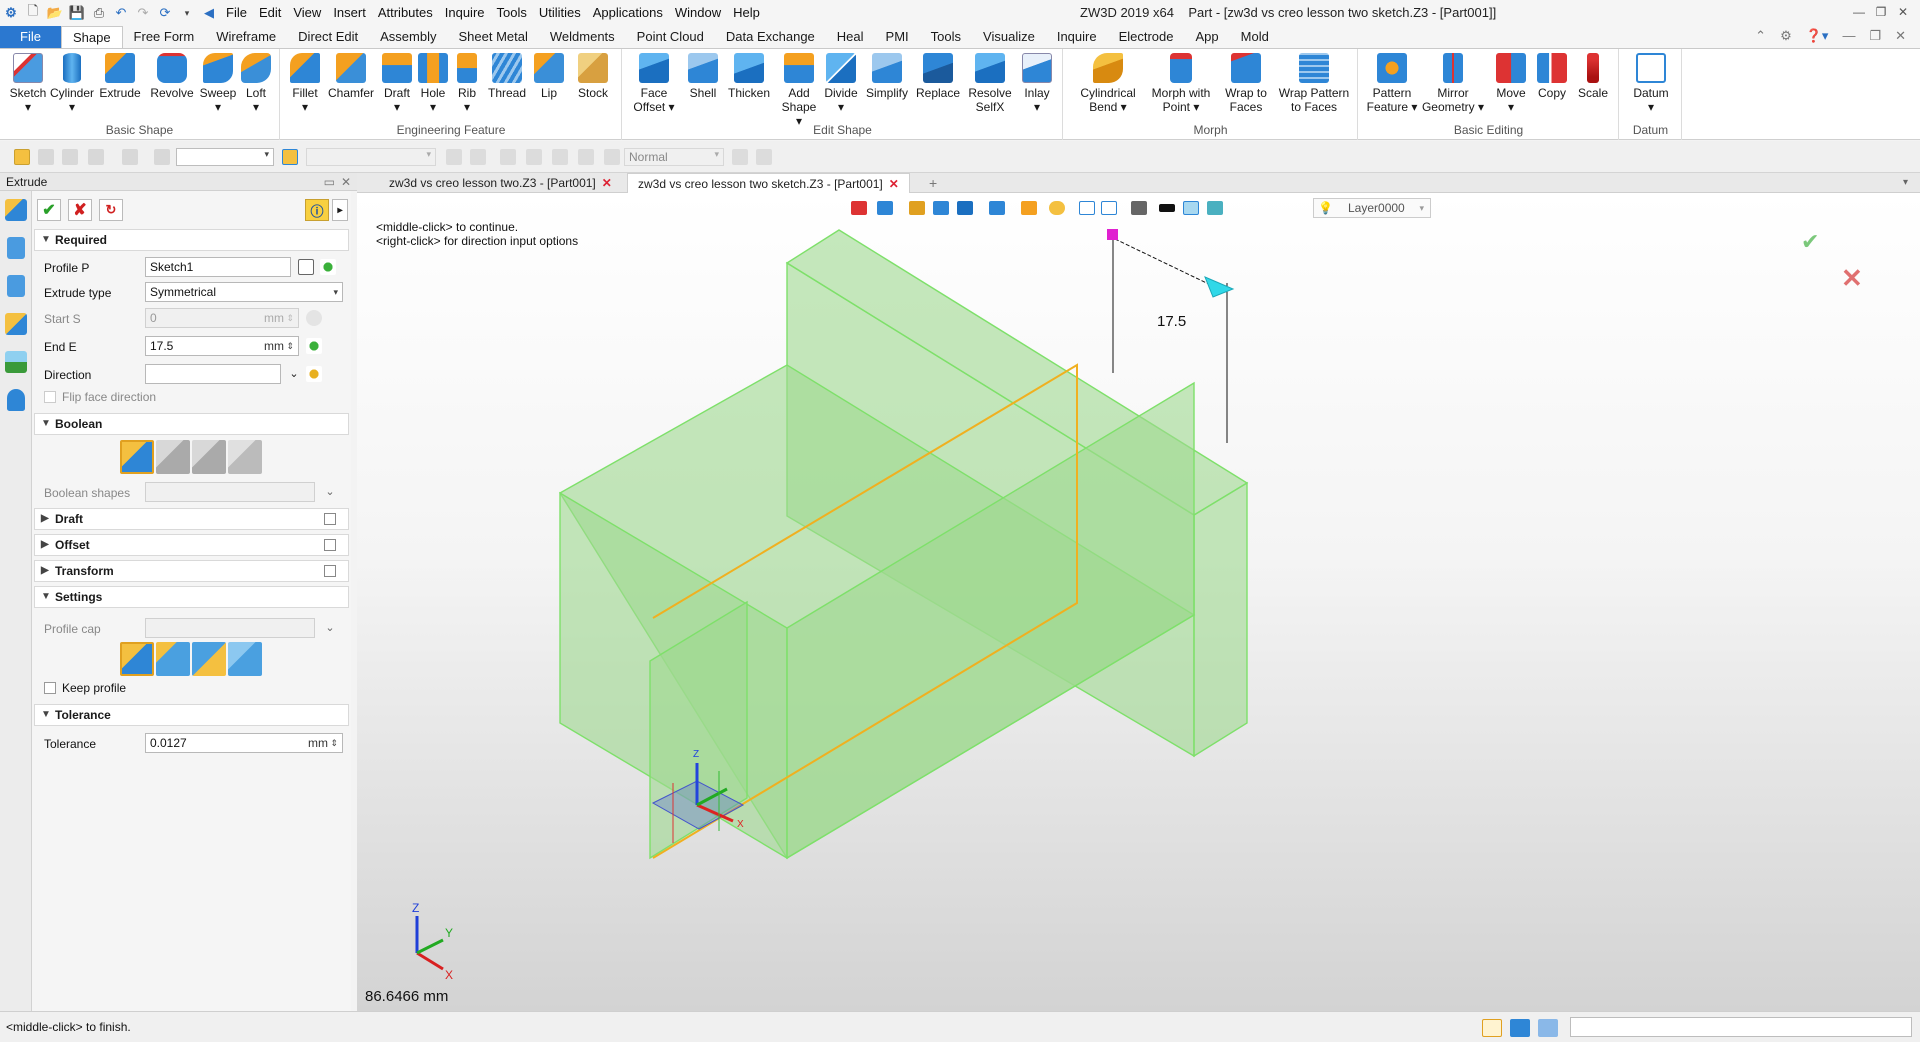 This screenshot has height=1042, width=1920. Describe the element at coordinates (50, 397) in the screenshot. I see `flip-face-checkbox` at that location.